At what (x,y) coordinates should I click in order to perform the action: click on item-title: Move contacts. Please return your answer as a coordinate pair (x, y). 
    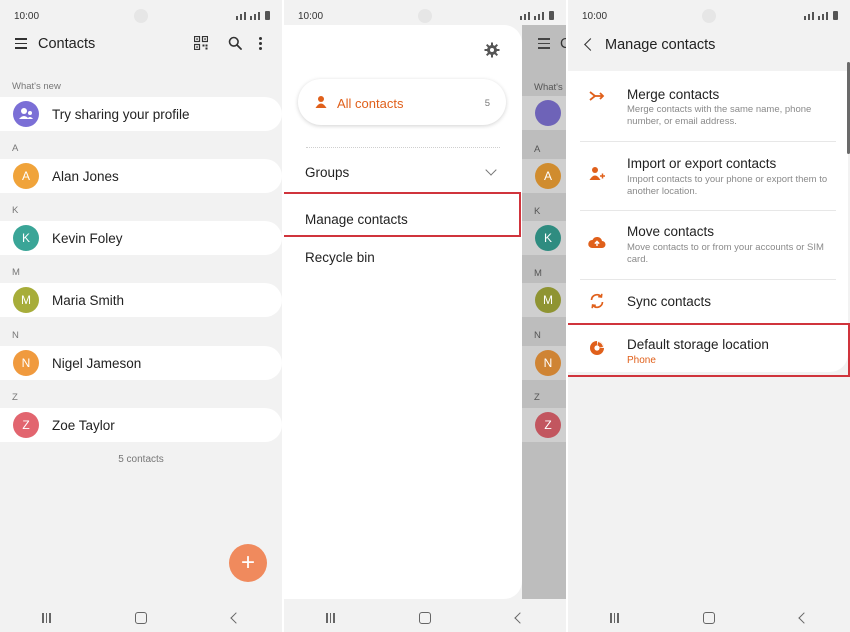
    Looking at the image, I should click on (671, 231).